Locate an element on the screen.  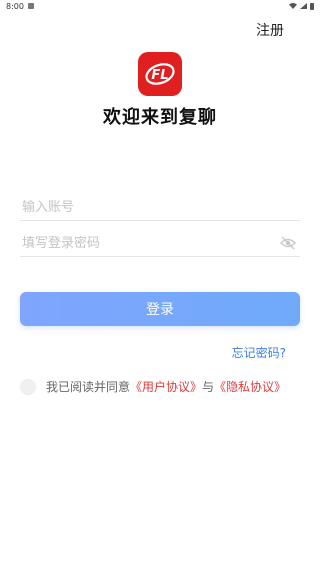
account-field is located at coordinates (160, 207).